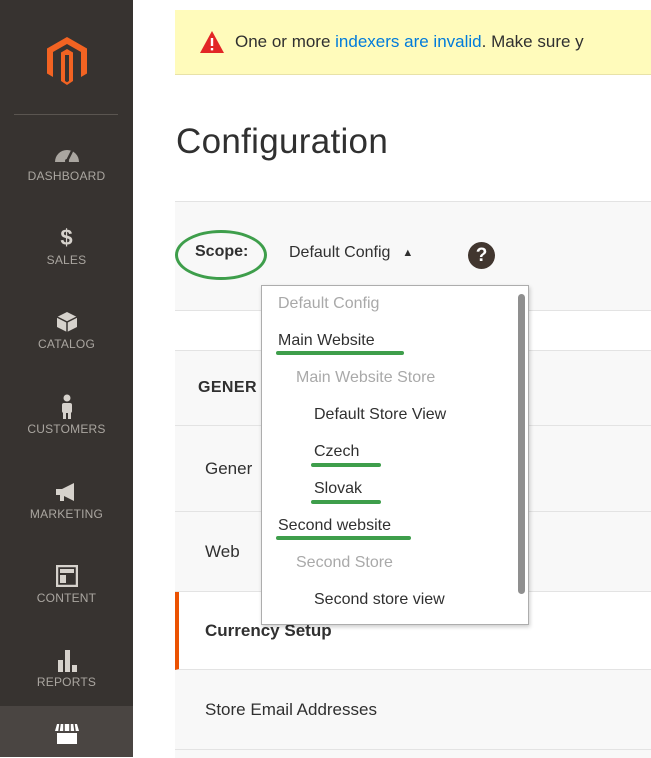  I want to click on tab-store-email-addresses: Store Email Addresses, so click(413, 710).